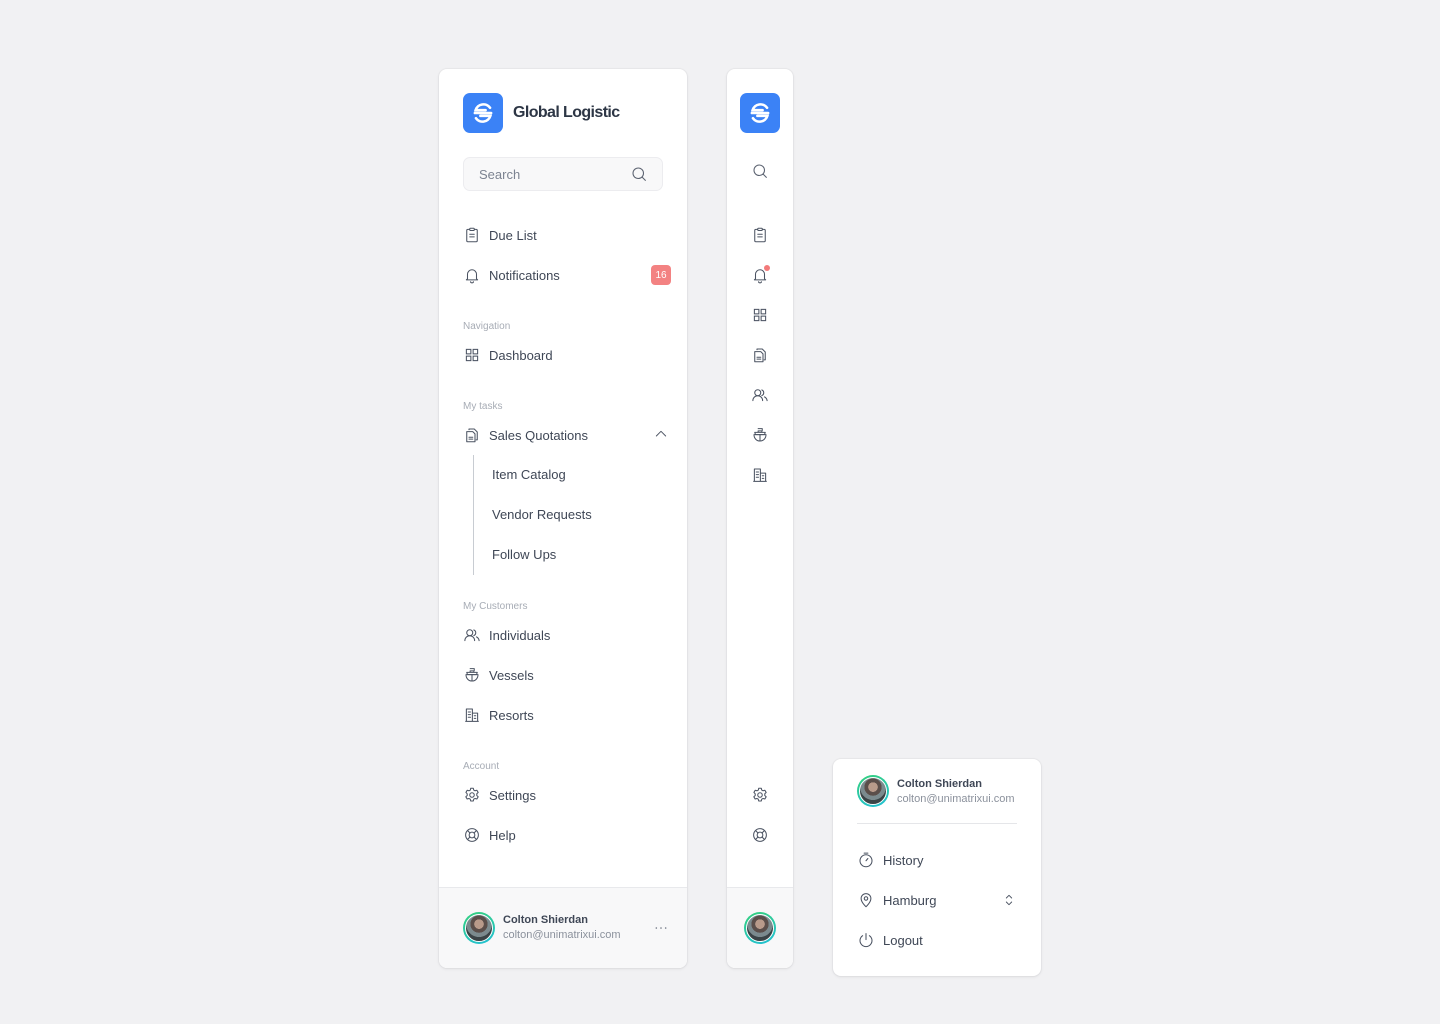  Describe the element at coordinates (661, 275) in the screenshot. I see `notification-count-badge: 16` at that location.